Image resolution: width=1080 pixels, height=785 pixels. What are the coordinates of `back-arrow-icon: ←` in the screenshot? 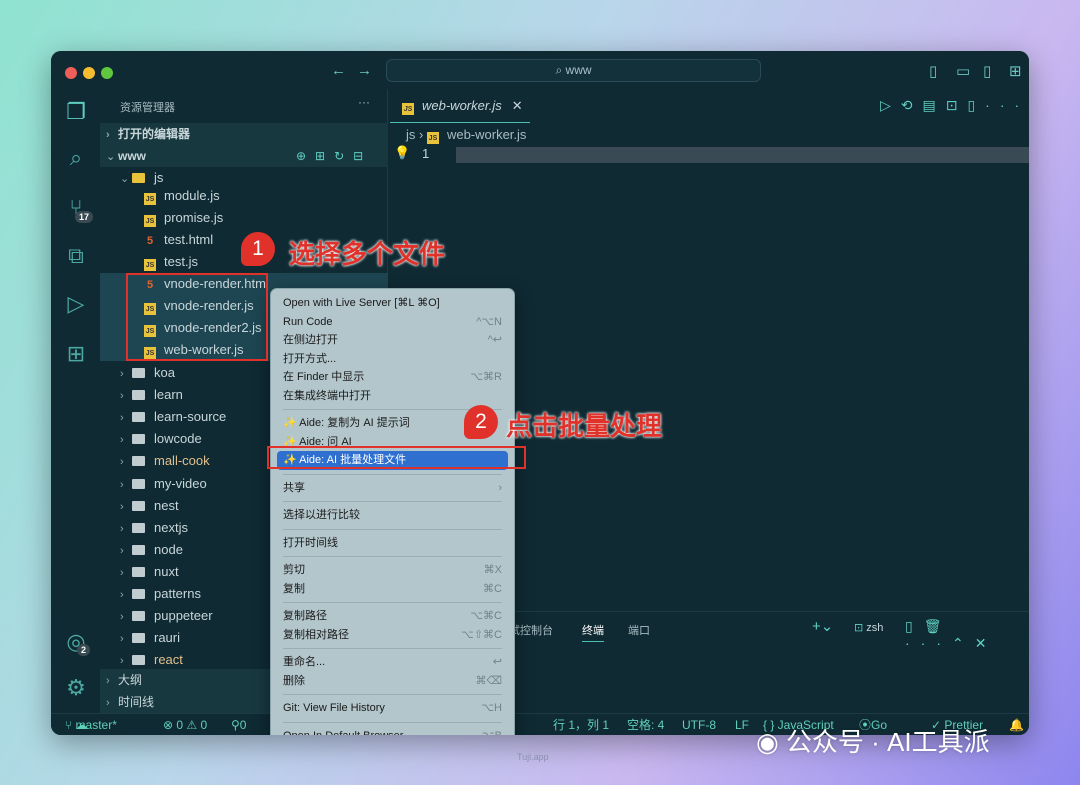 It's located at (338, 70).